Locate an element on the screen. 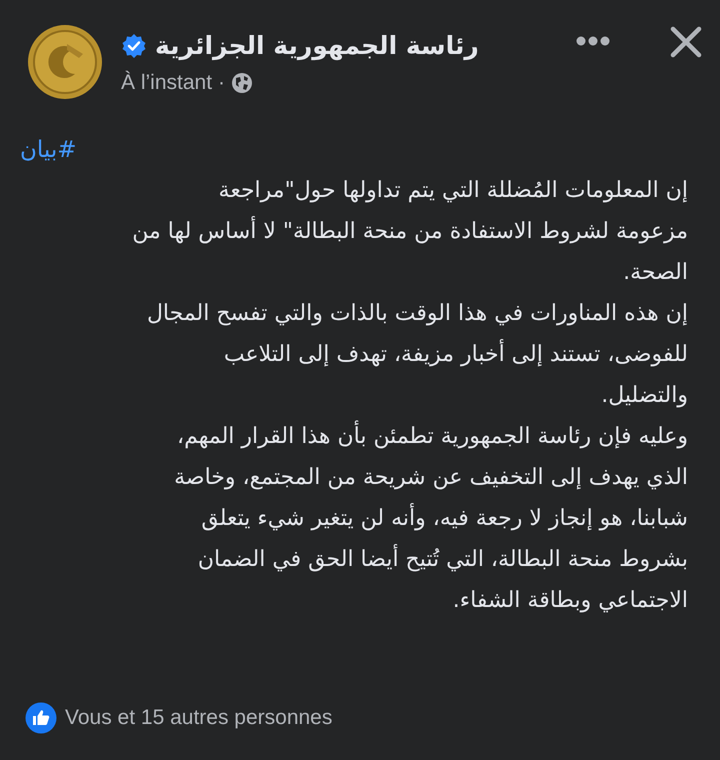  close-icon is located at coordinates (686, 42).